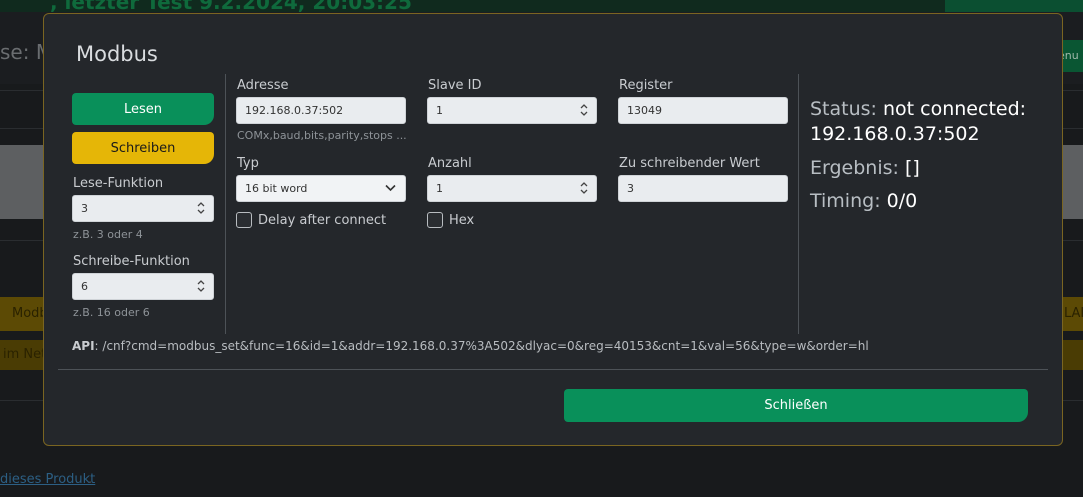 The height and width of the screenshot is (497, 1083). I want to click on write-function-input: 6, so click(143, 286).